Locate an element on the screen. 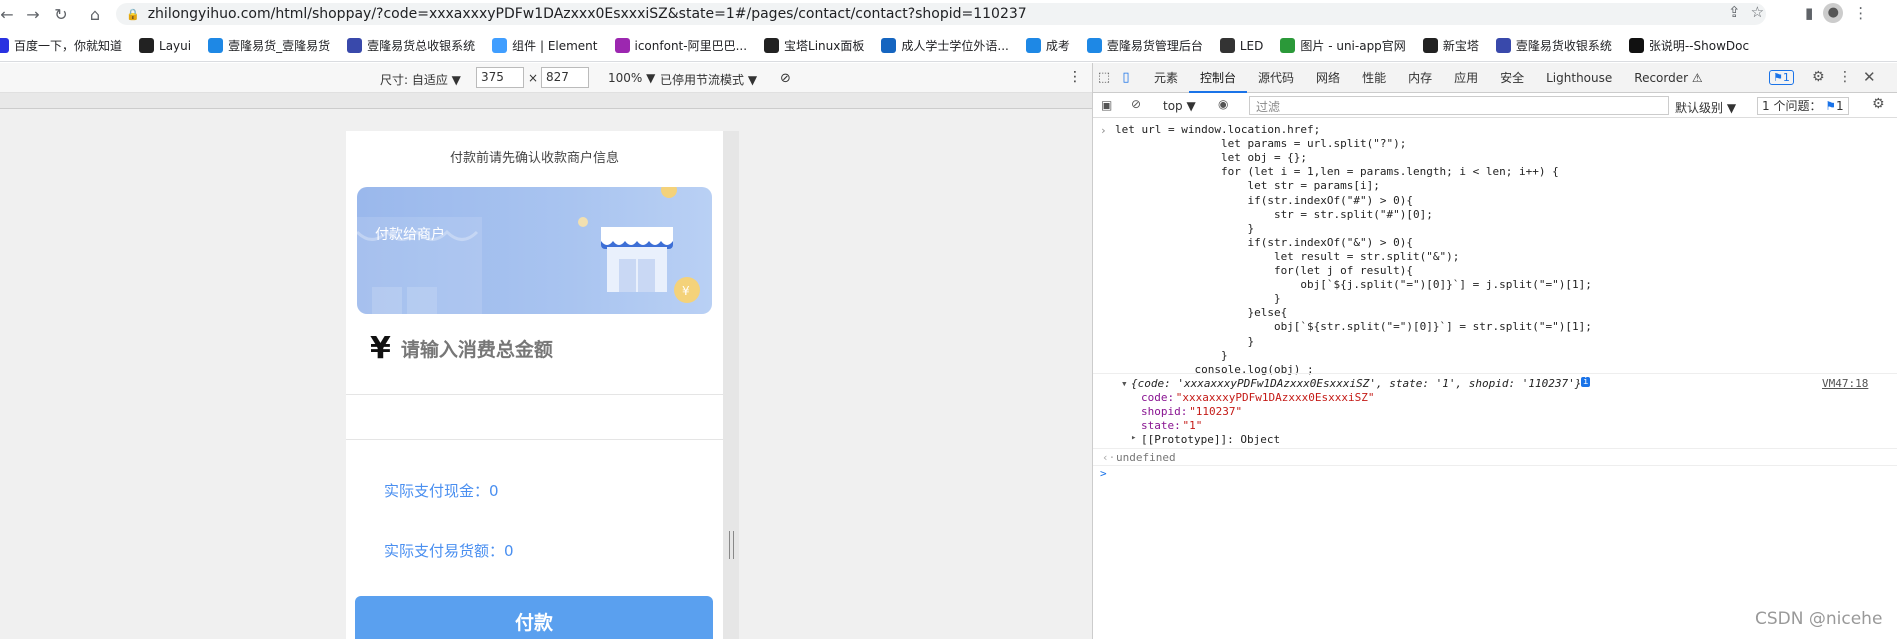 The image size is (1897, 639). code-line: } is located at coordinates (1185, 341).